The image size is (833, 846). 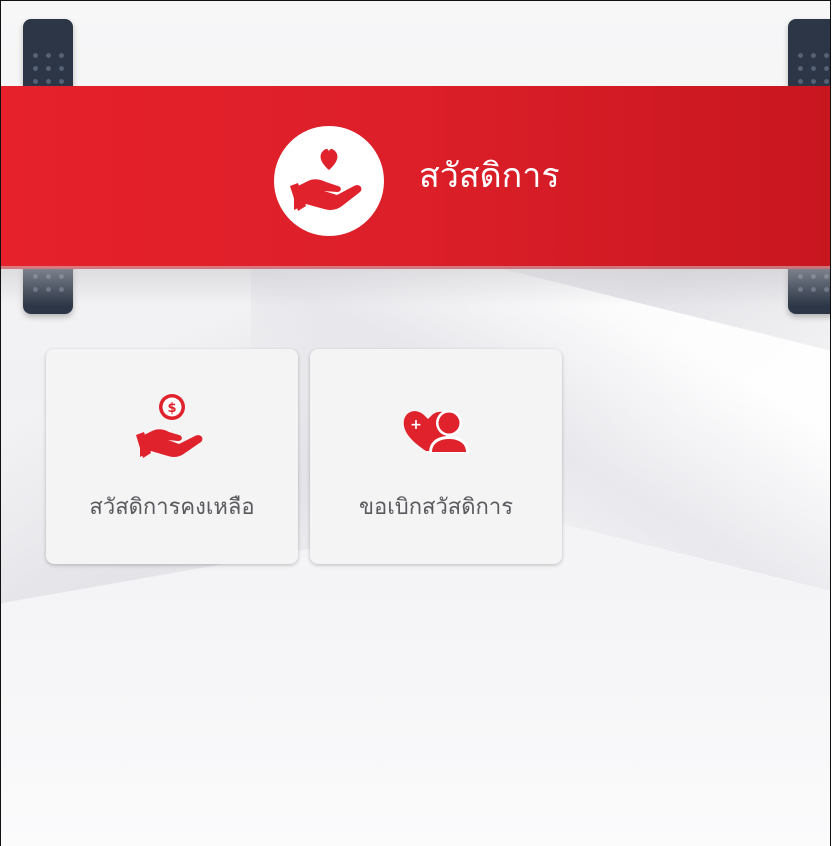 I want to click on welfare-claim-label: ขอเบิกสวัสดิการ, so click(x=436, y=507).